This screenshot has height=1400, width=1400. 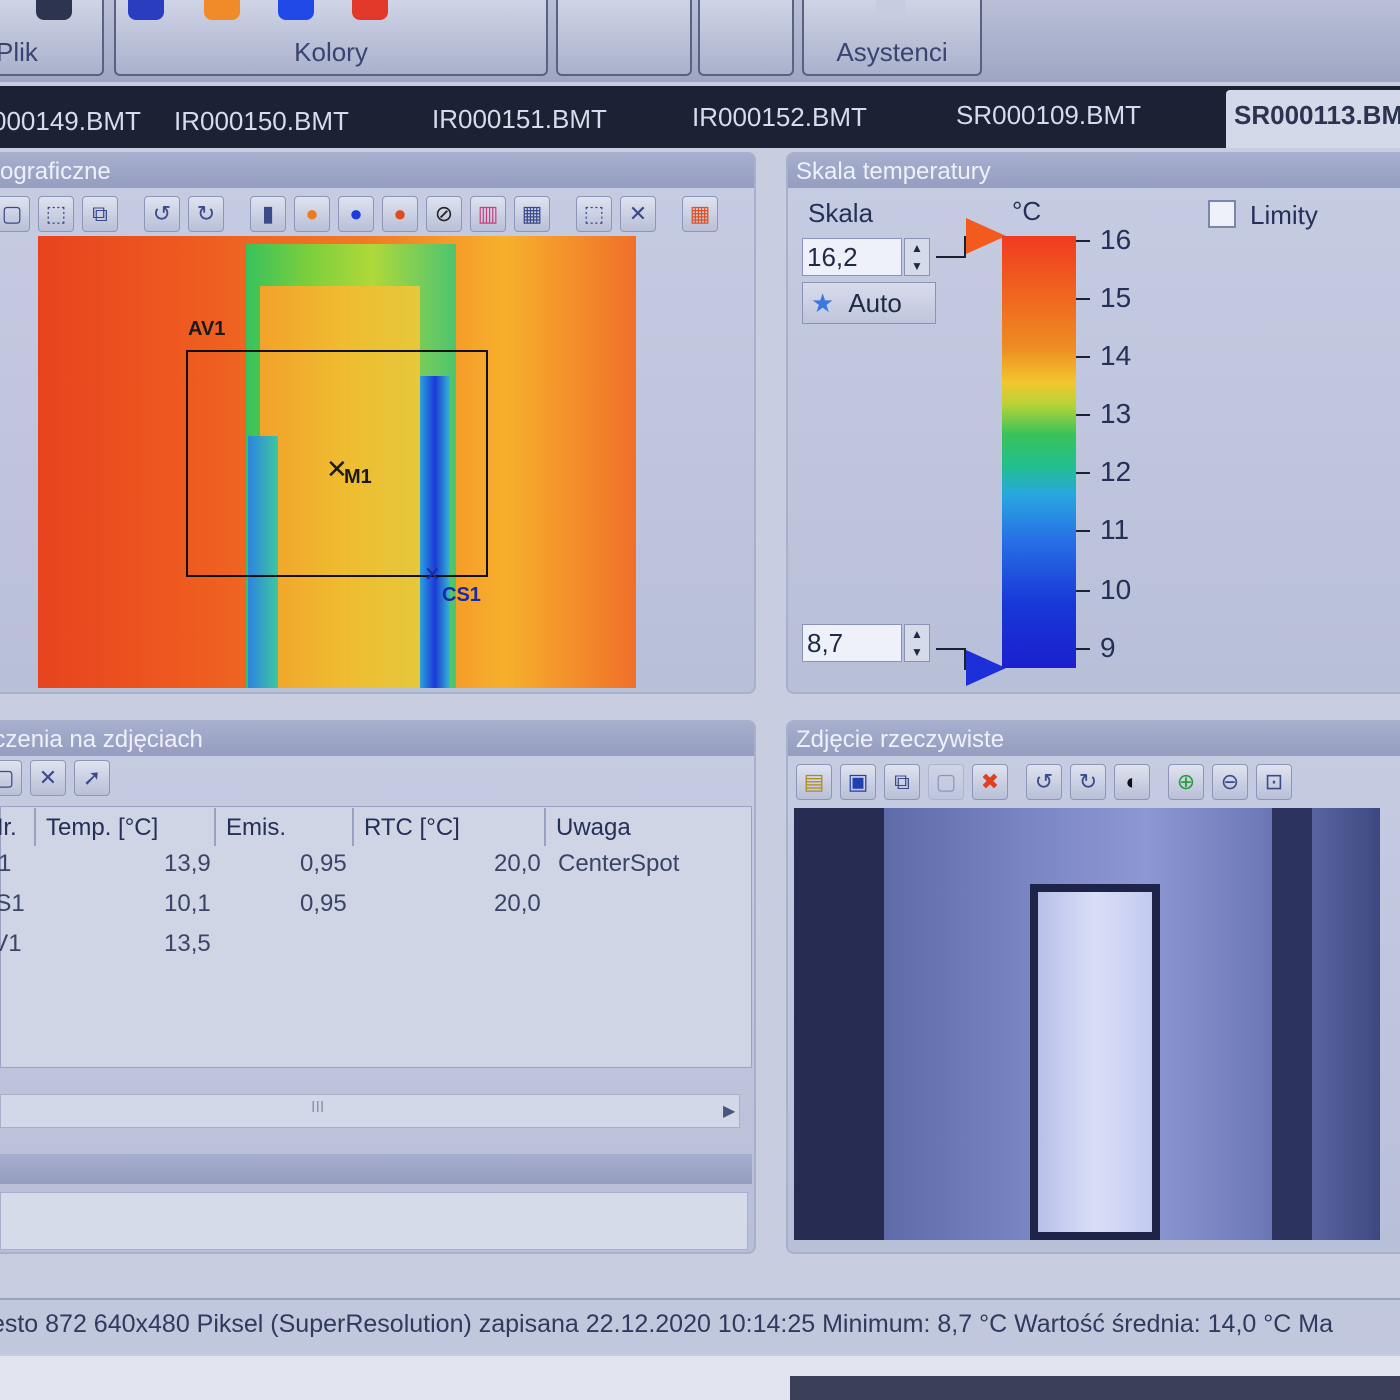 What do you see at coordinates (337, 462) in the screenshot?
I see `thermal-image: AV1 ✕ M1 ✕ CS1` at bounding box center [337, 462].